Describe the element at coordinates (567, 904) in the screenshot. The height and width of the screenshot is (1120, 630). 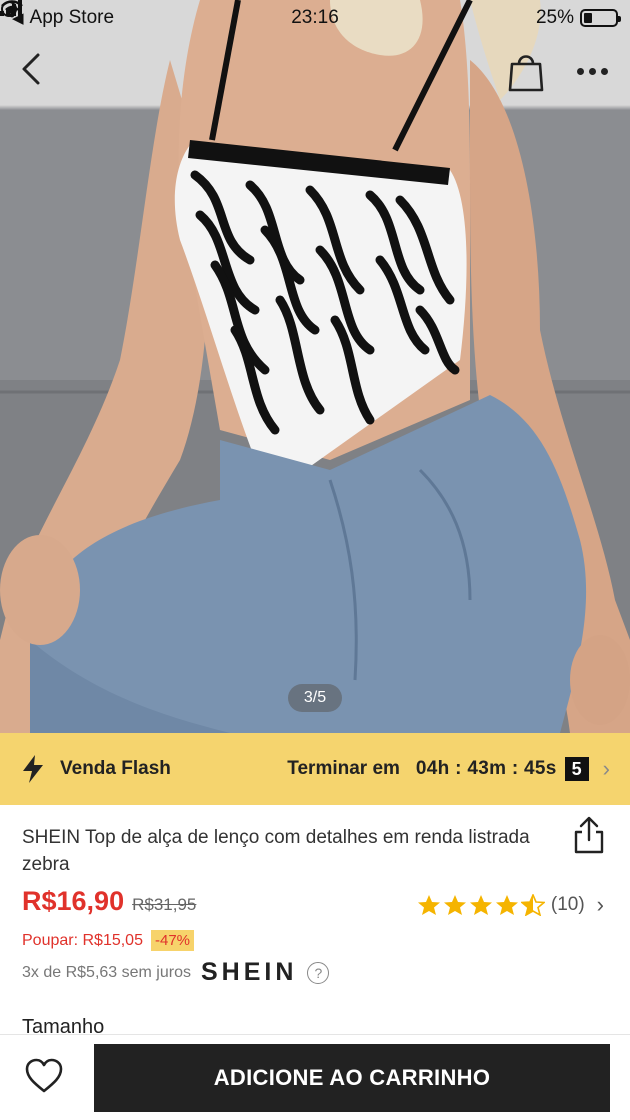
I see `rating-count: (10)` at that location.